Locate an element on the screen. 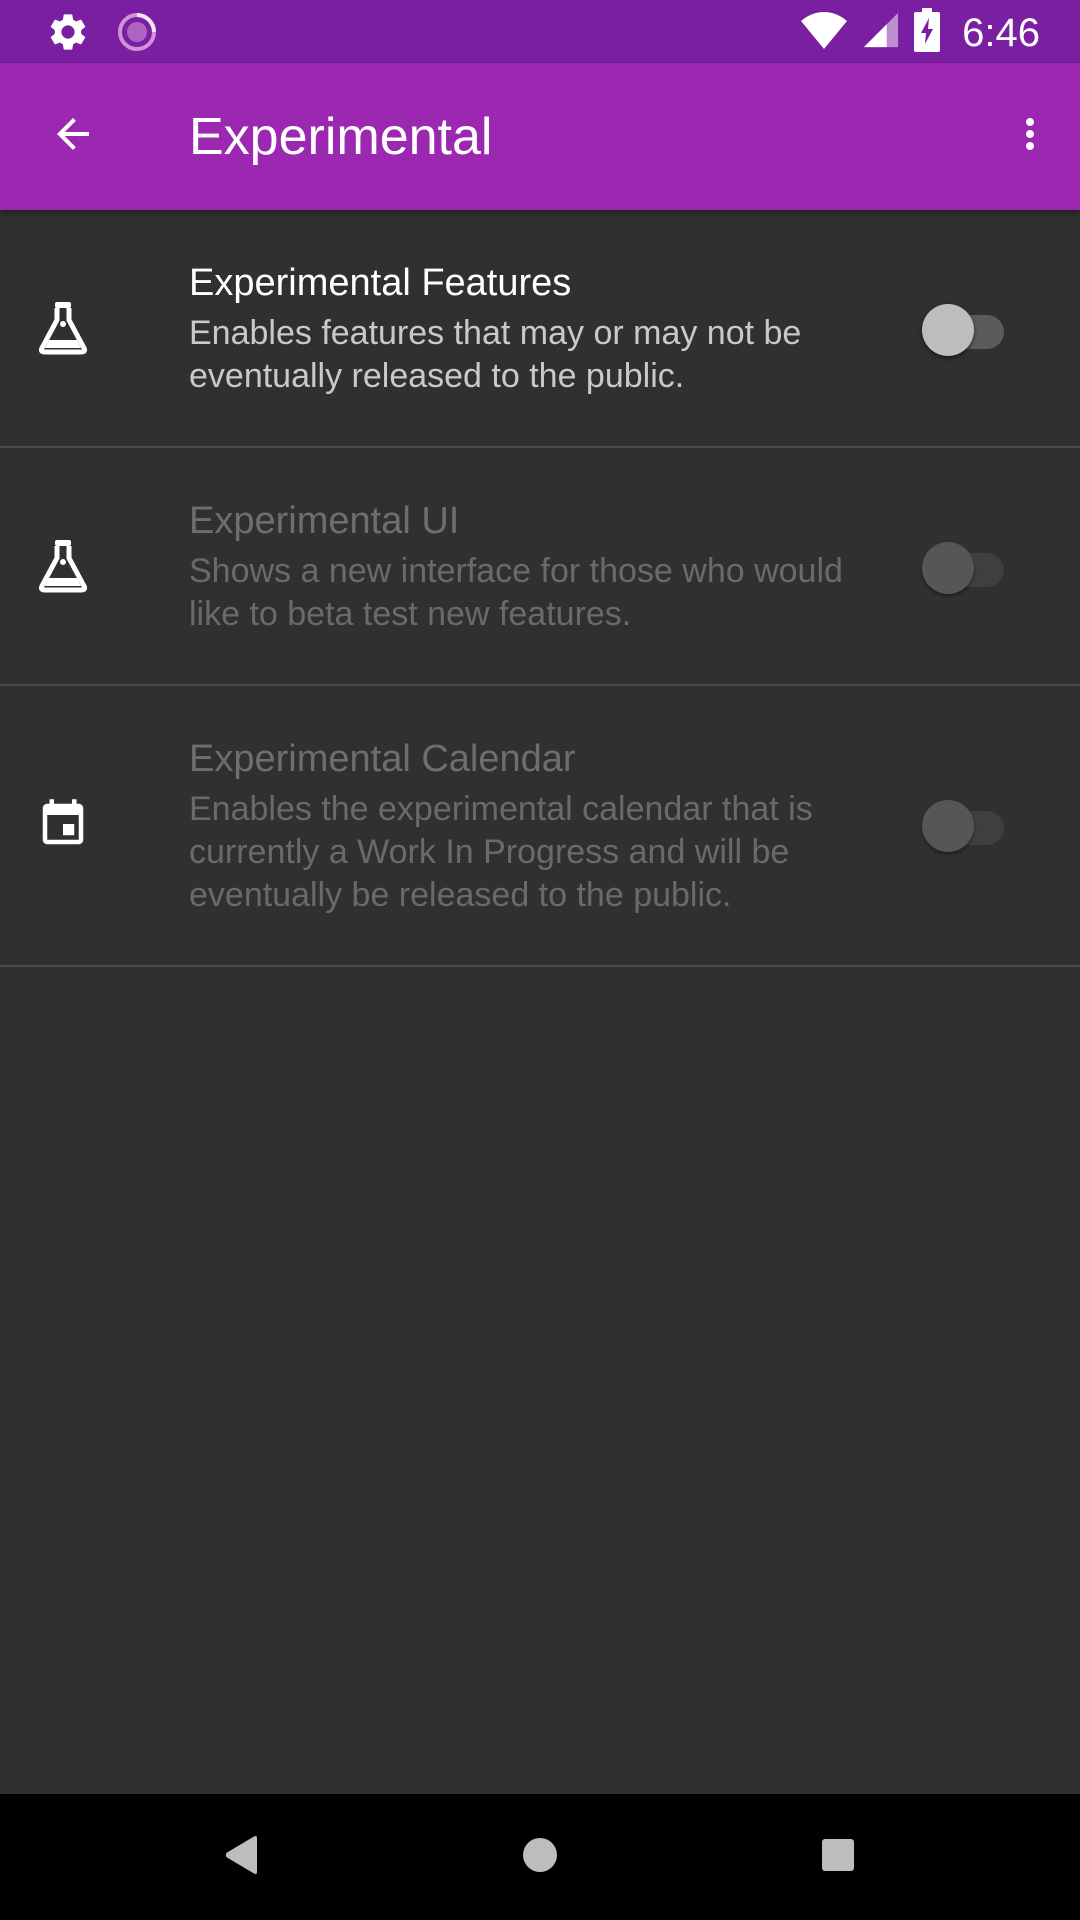  more-options-button is located at coordinates (1030, 136).